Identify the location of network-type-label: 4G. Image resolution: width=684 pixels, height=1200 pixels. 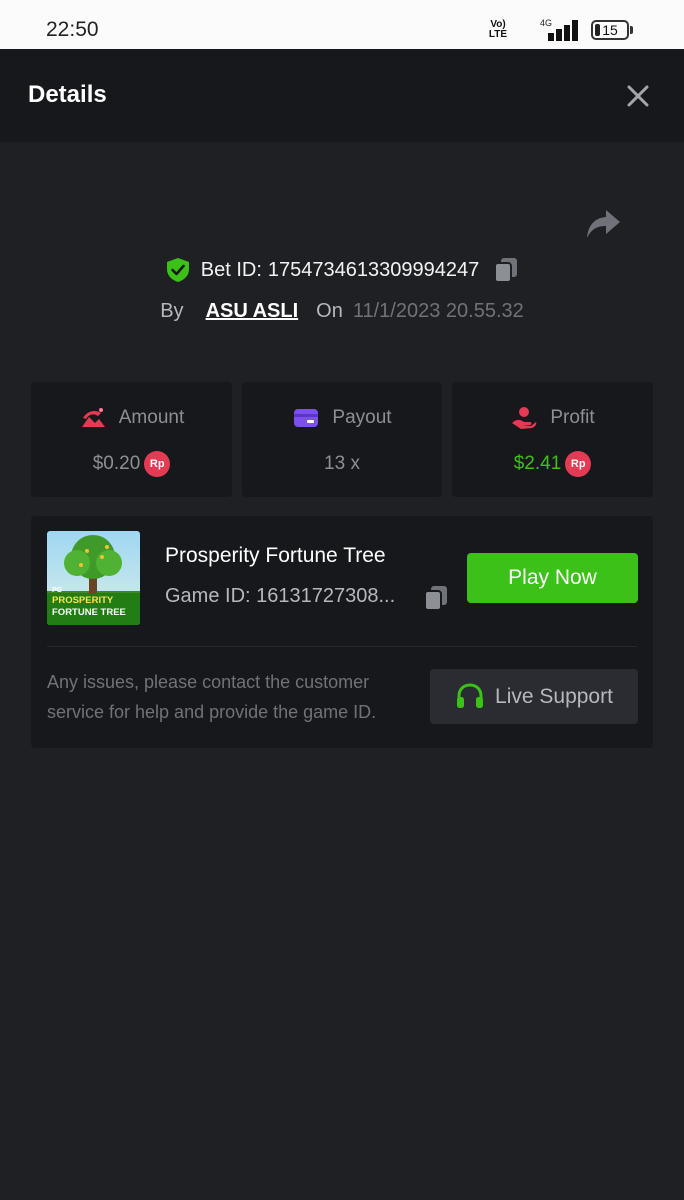
(546, 23).